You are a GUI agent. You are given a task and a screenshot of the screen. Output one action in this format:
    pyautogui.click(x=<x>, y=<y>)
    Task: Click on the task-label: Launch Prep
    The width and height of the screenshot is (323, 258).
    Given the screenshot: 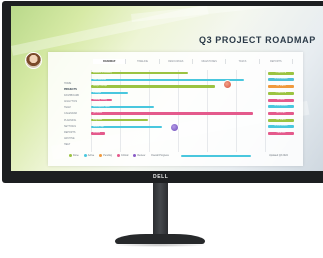 What is the action you would take?
    pyautogui.click(x=98, y=126)
    